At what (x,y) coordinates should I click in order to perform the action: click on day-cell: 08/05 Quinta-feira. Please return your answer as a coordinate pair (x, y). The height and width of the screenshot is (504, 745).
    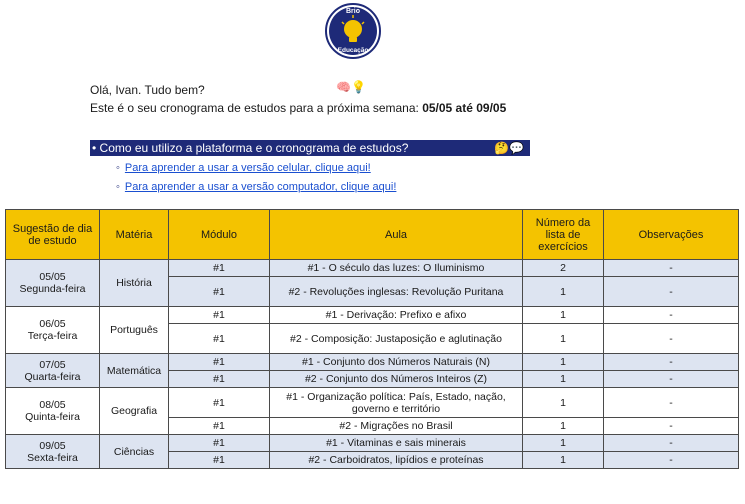
    Looking at the image, I should click on (52, 411).